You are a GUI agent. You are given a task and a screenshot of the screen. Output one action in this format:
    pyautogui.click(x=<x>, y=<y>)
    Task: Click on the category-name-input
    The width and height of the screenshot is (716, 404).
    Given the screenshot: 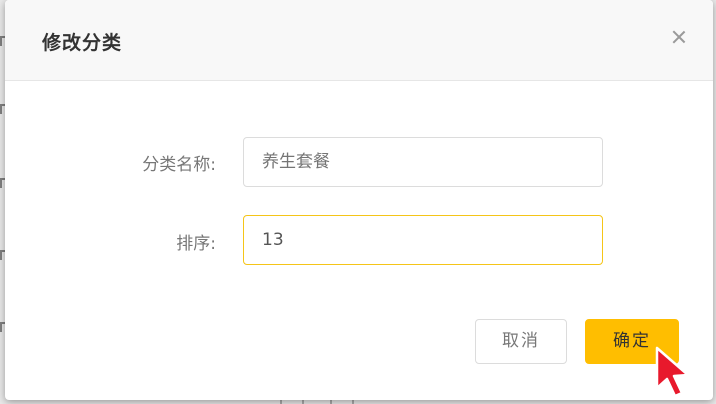 What is the action you would take?
    pyautogui.click(x=423, y=162)
    